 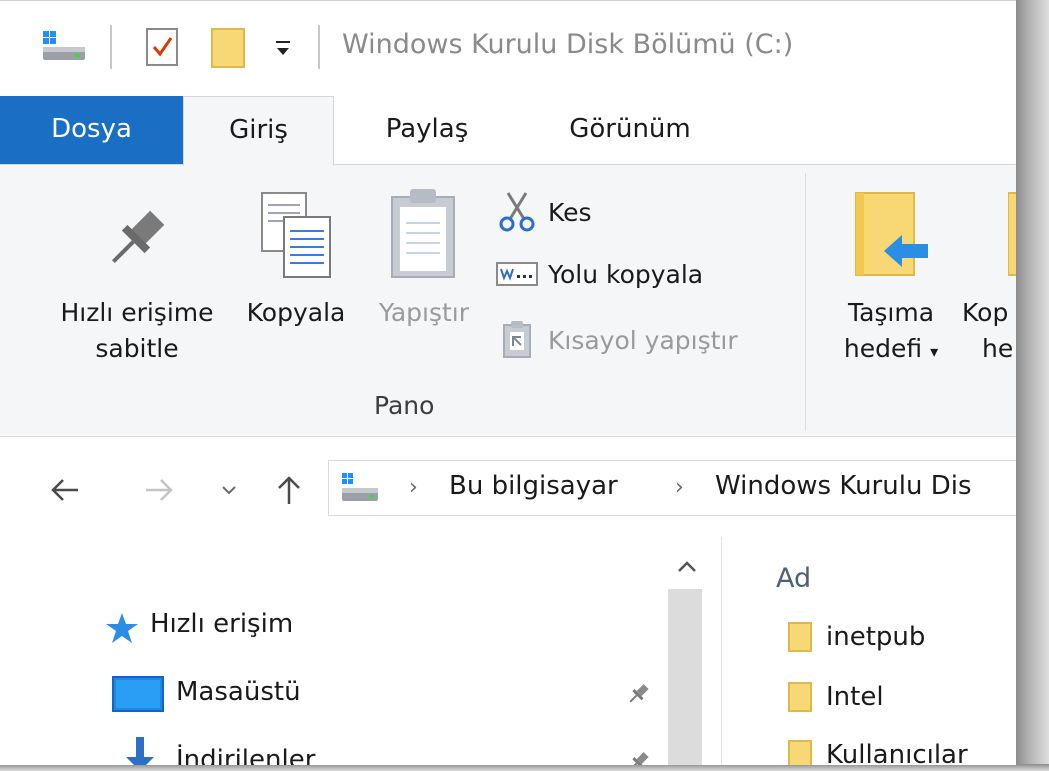 I want to click on ribbon-tabs: Dosya Giriş Paylaş Görünüm, so click(x=508, y=131).